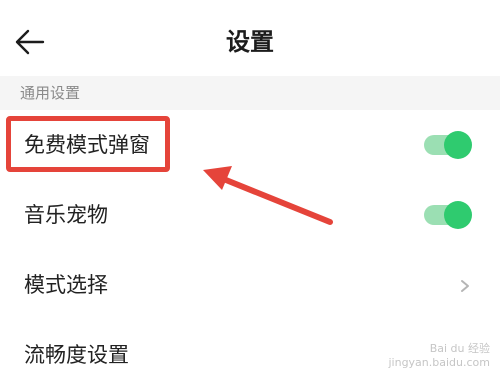  I want to click on section-label: 通用设置, so click(50, 93).